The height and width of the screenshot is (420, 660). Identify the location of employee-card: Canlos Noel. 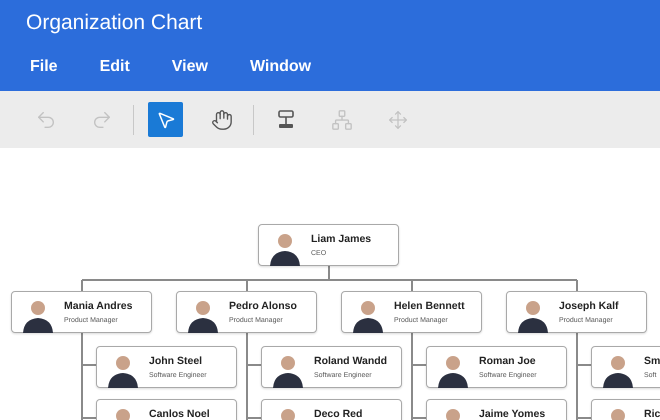
(166, 409).